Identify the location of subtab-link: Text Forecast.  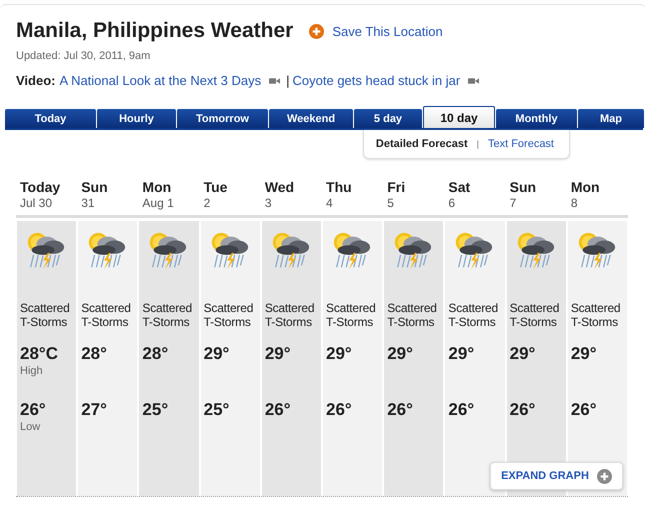
(521, 144).